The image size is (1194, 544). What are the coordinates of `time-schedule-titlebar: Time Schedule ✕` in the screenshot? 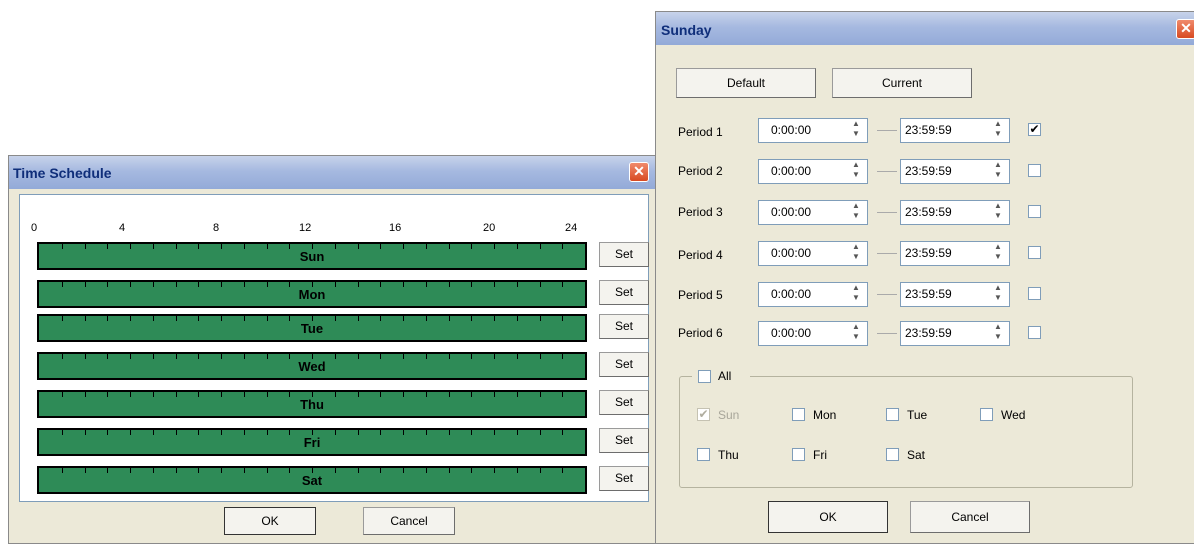 It's located at (333, 172).